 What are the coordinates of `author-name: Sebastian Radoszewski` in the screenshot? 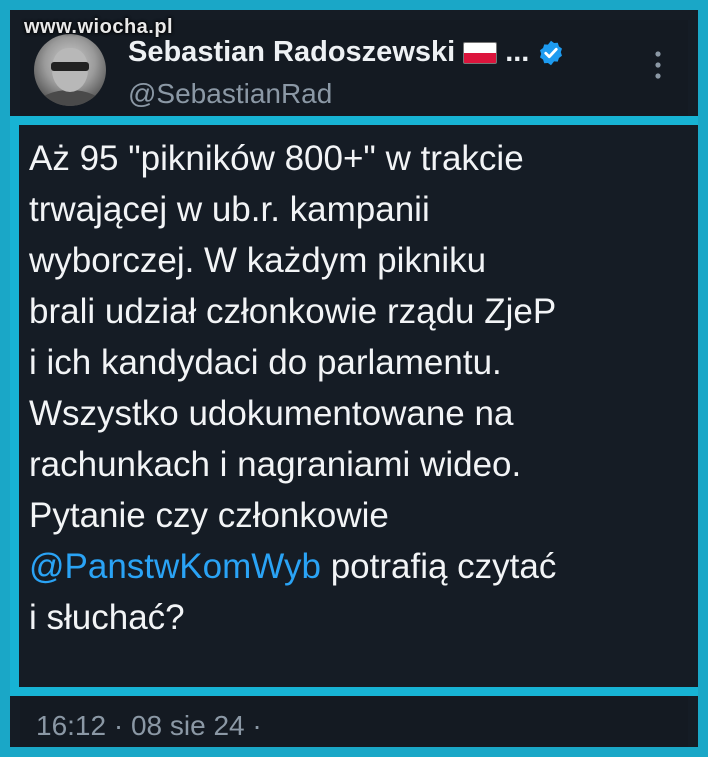 It's located at (291, 52).